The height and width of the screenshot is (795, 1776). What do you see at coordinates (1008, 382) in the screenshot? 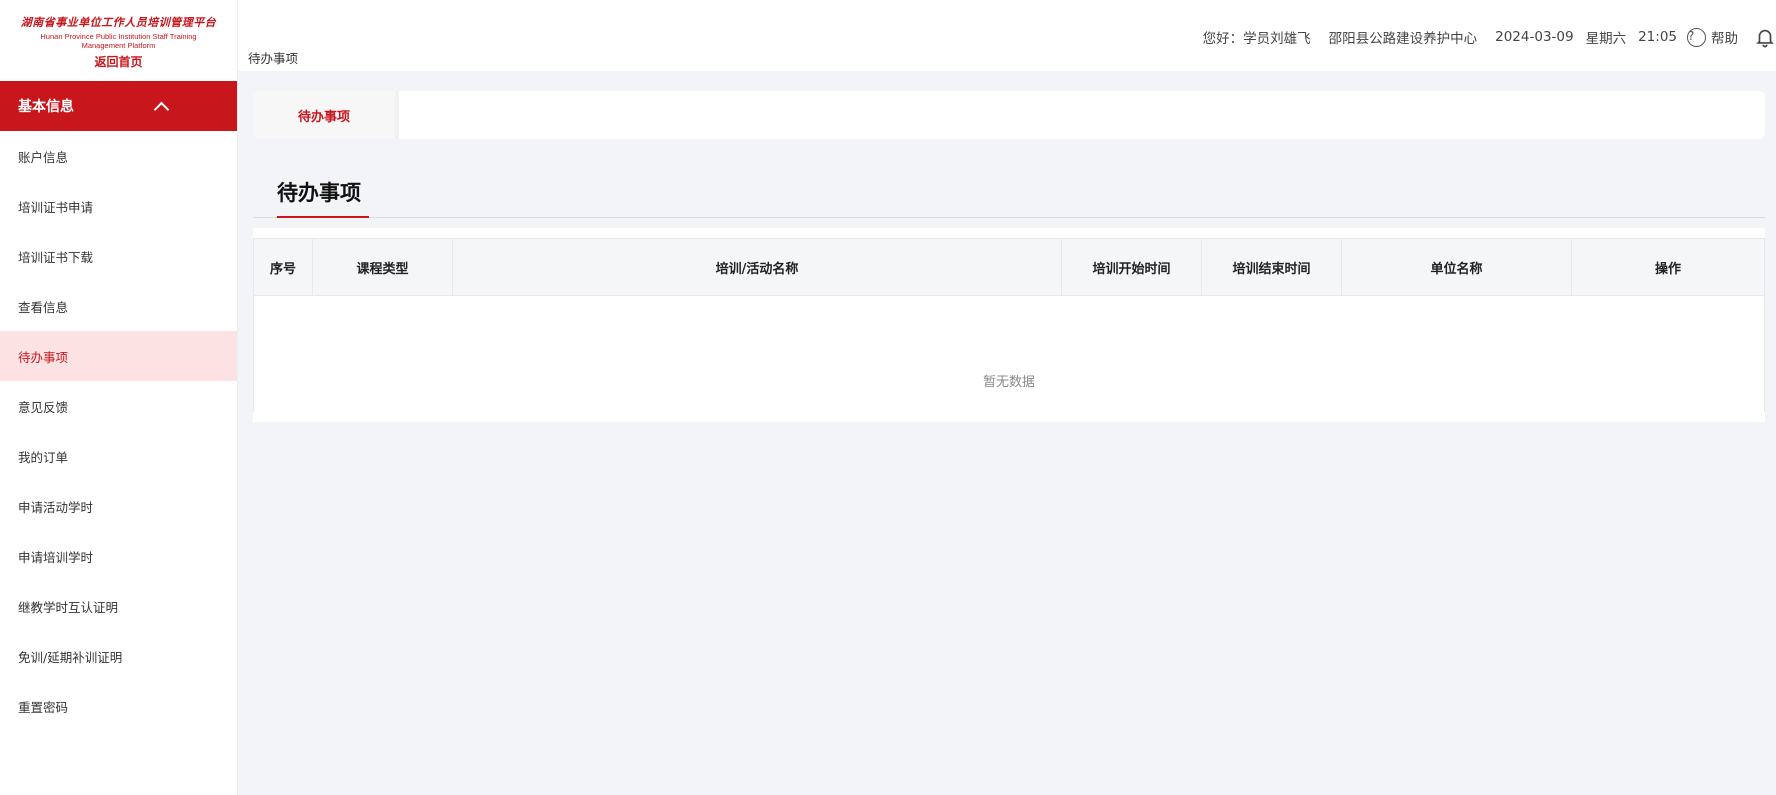
I see `empty-state-text: 暂无数据` at bounding box center [1008, 382].